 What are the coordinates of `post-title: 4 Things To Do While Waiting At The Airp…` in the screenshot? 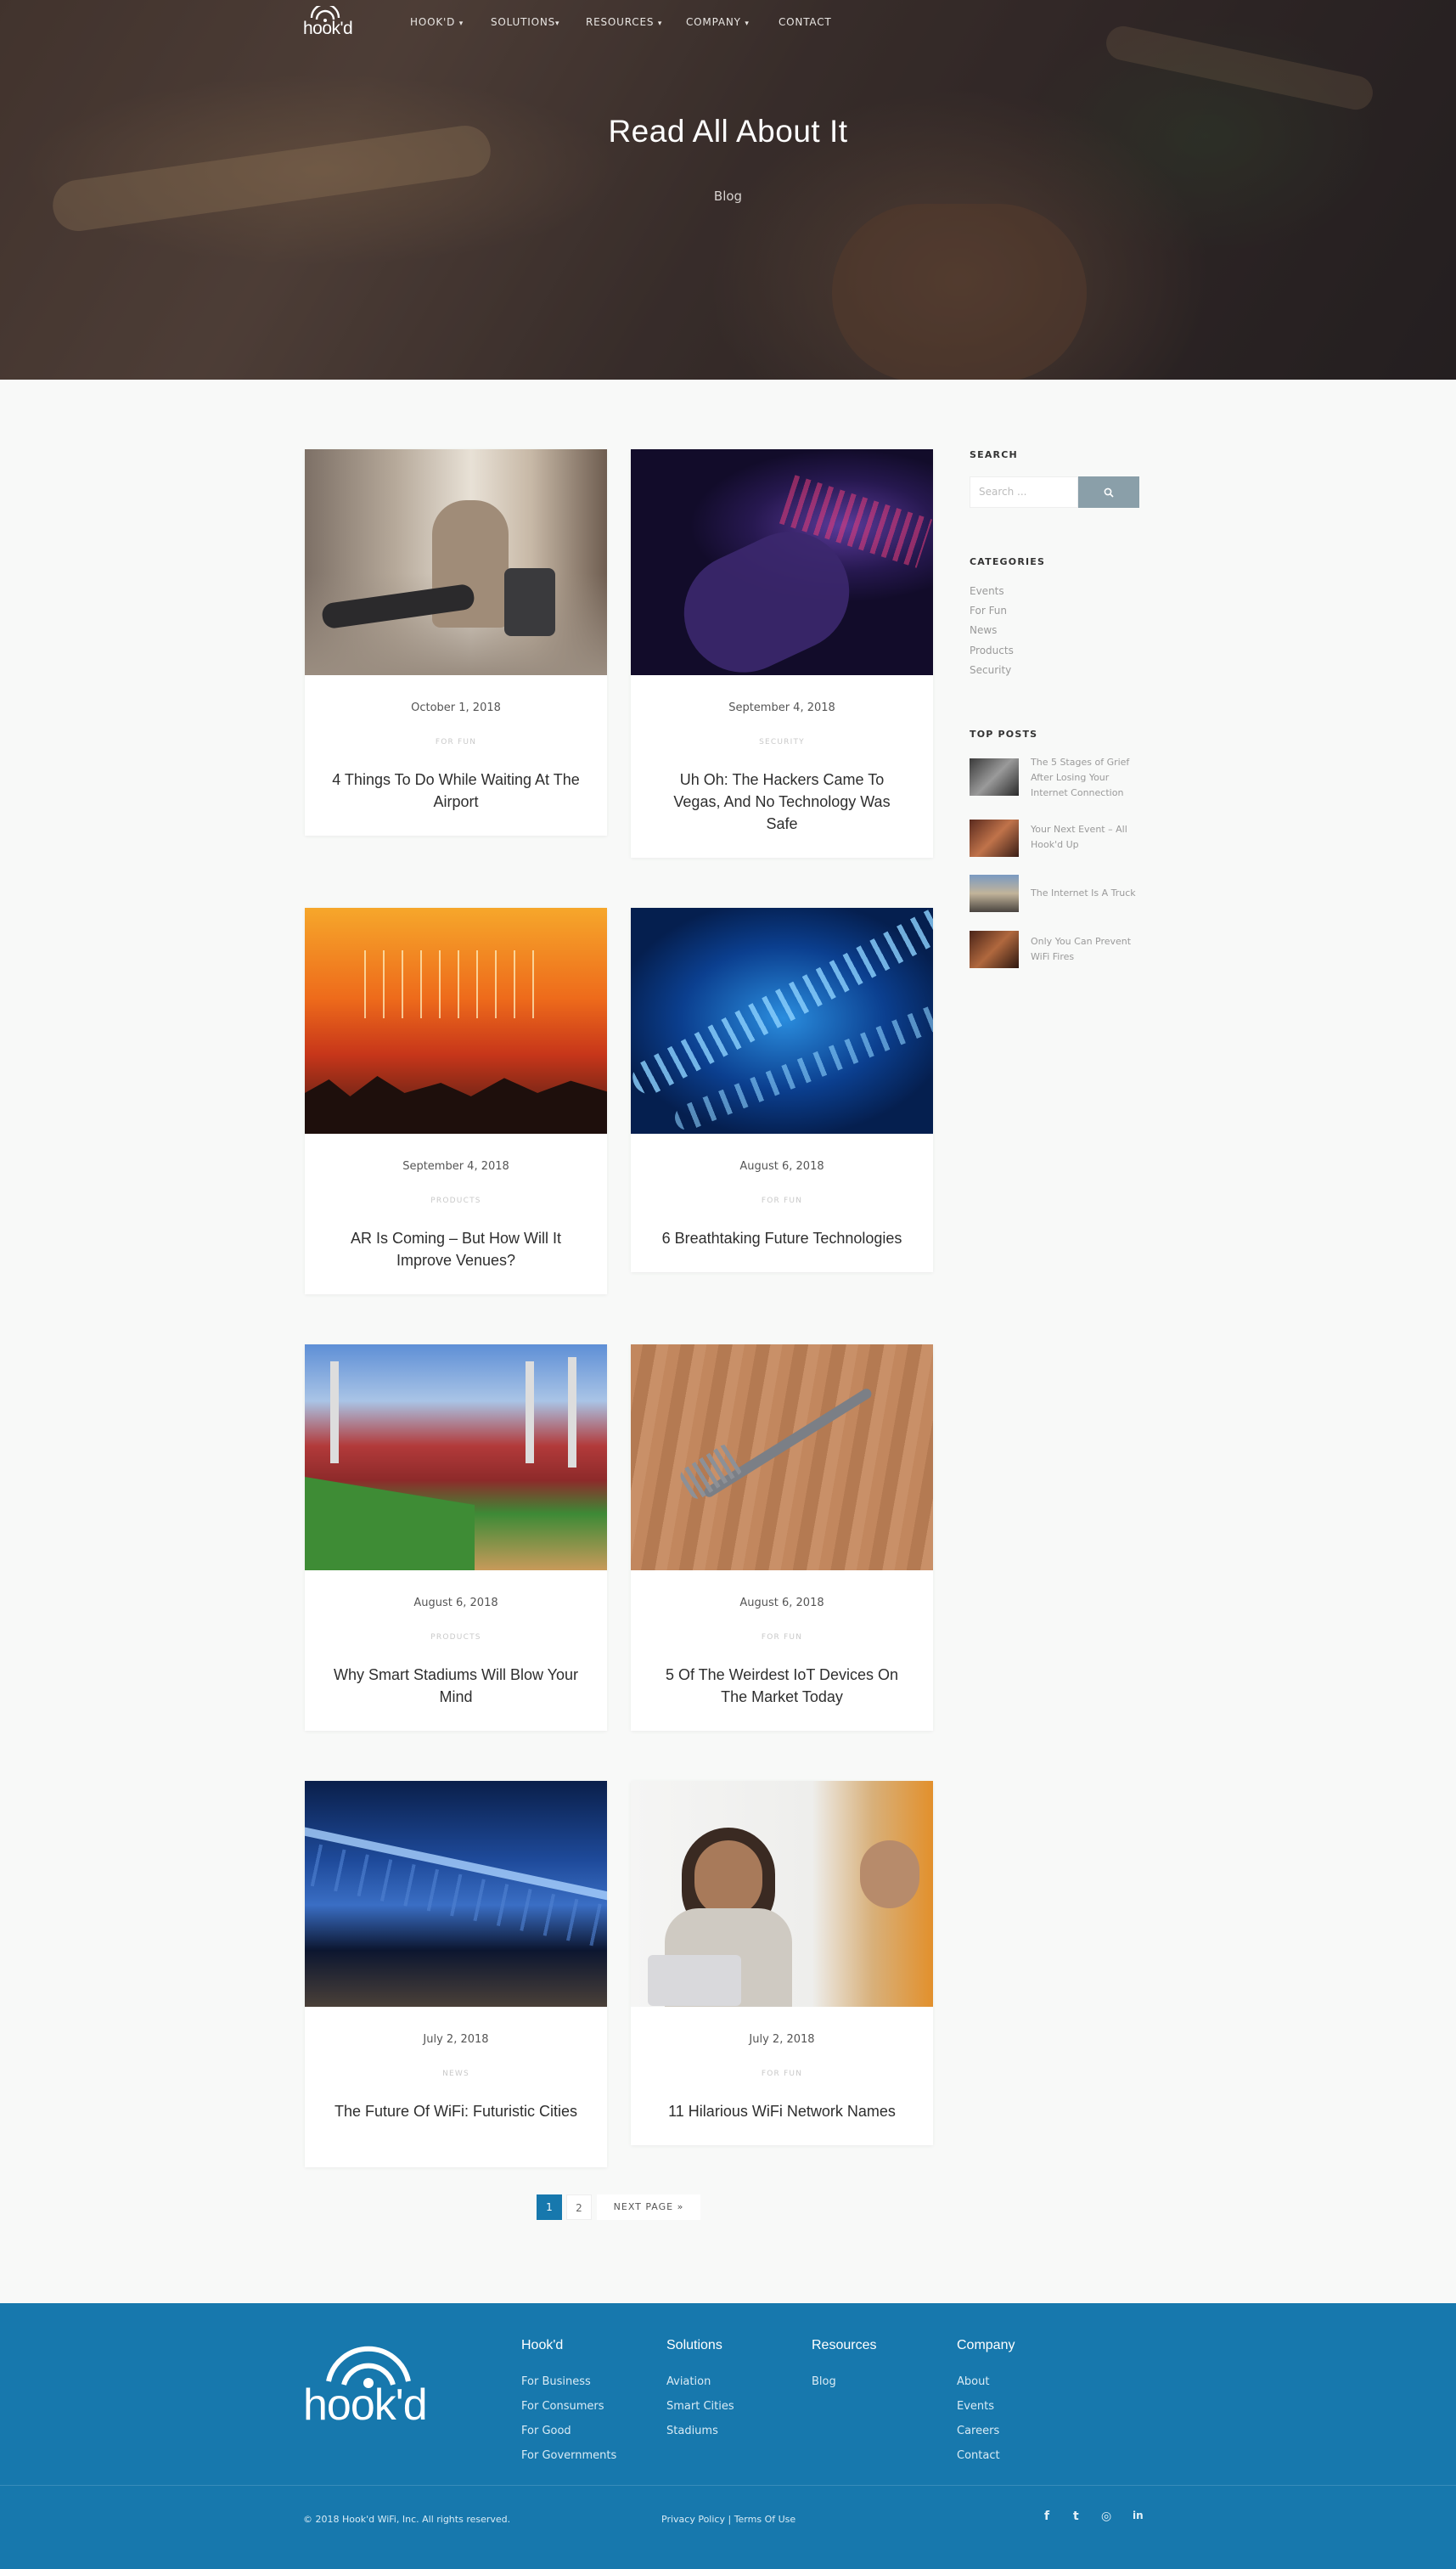 It's located at (456, 791).